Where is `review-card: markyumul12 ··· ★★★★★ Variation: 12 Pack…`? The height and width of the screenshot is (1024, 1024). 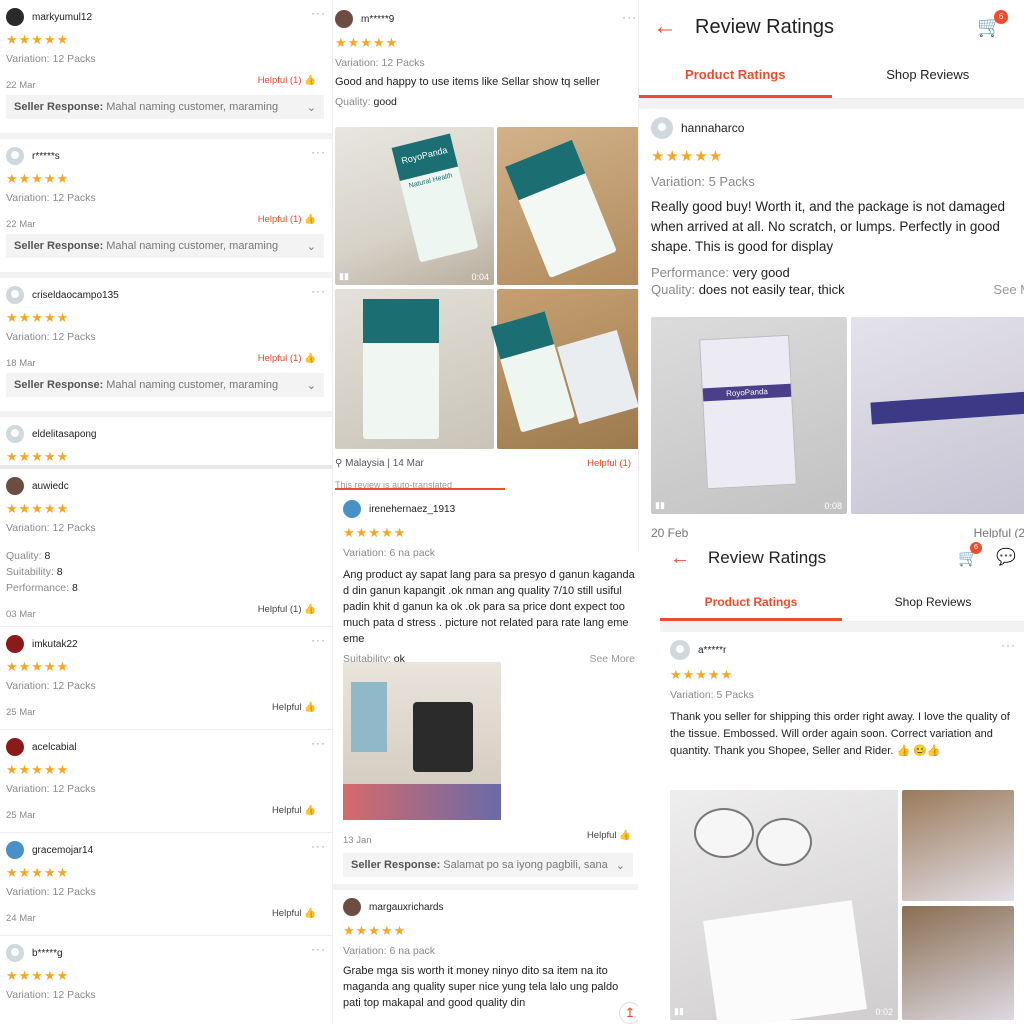
review-card: markyumul12 ··· ★★★★★ Variation: 12 Pack… is located at coordinates (166, 69).